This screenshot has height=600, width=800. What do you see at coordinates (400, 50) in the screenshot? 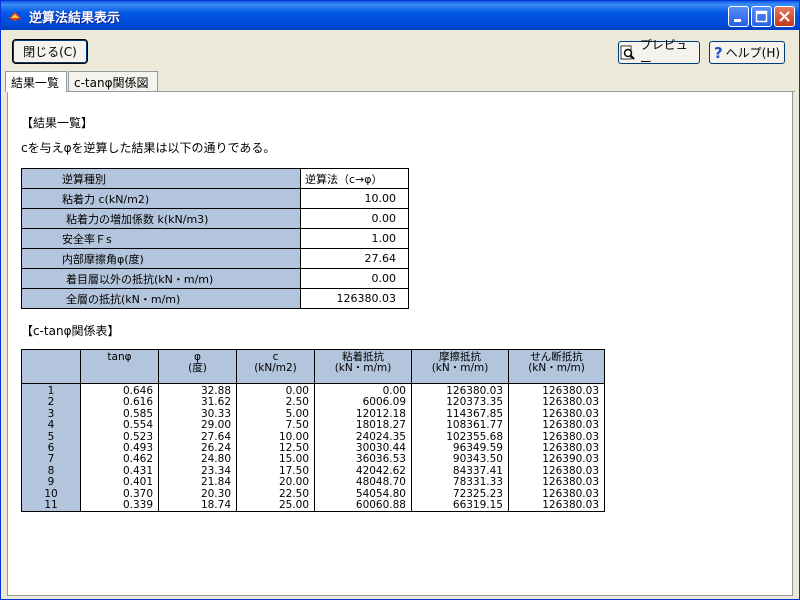
I see `toolbar: 閉じる(C) プレビュー ? ヘルプ(H)` at bounding box center [400, 50].